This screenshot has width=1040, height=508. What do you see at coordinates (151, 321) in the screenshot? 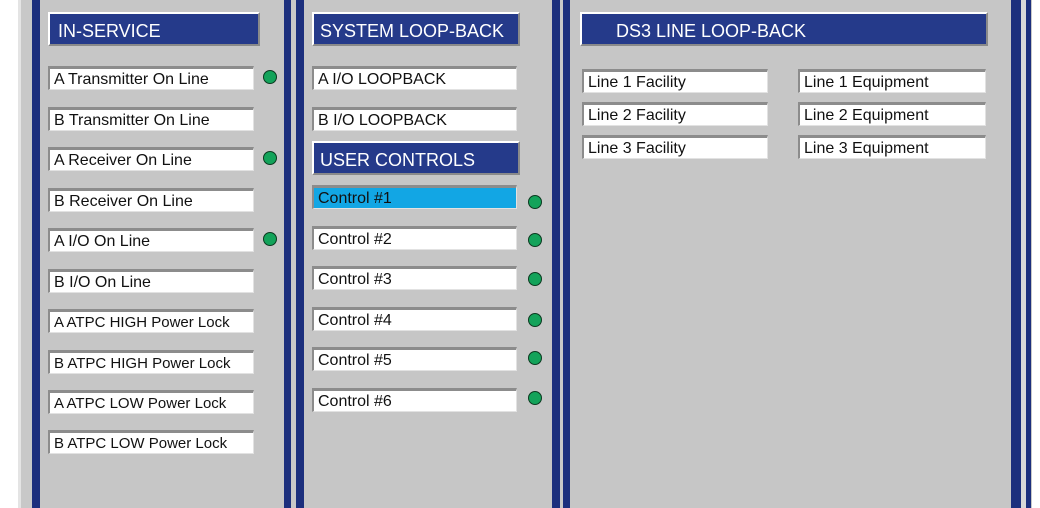
I see `in-service-item-a-atpc-high: A ATPC HIGH Power Lock` at bounding box center [151, 321].